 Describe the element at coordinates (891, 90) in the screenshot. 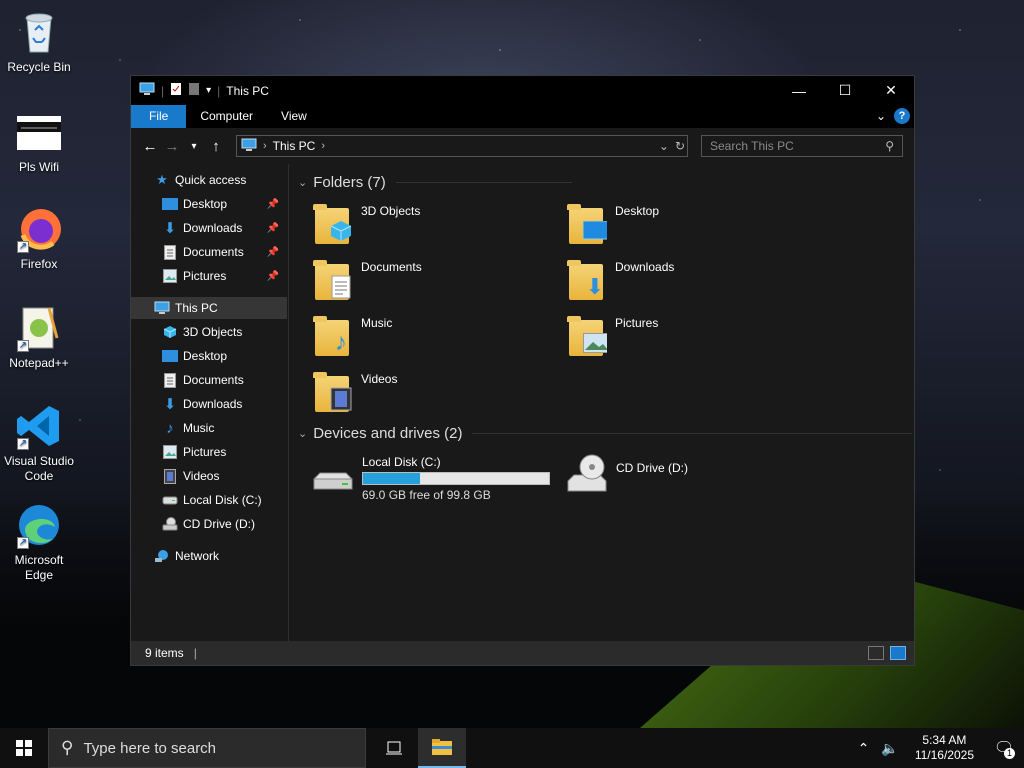

I see `close-button: ✕` at that location.